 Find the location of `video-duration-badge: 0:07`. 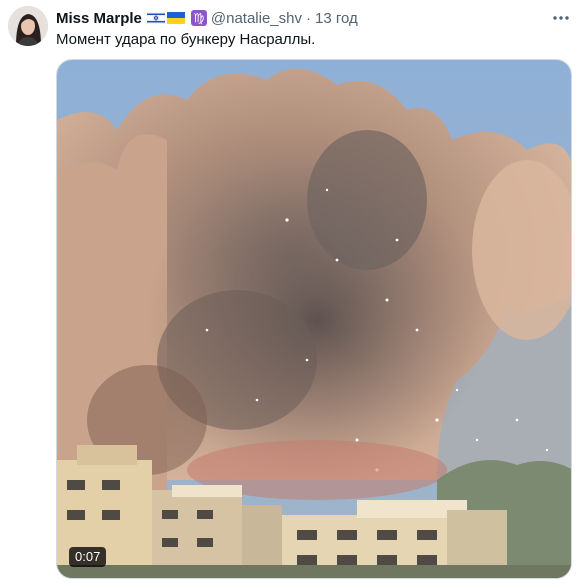

video-duration-badge: 0:07 is located at coordinates (88, 557).